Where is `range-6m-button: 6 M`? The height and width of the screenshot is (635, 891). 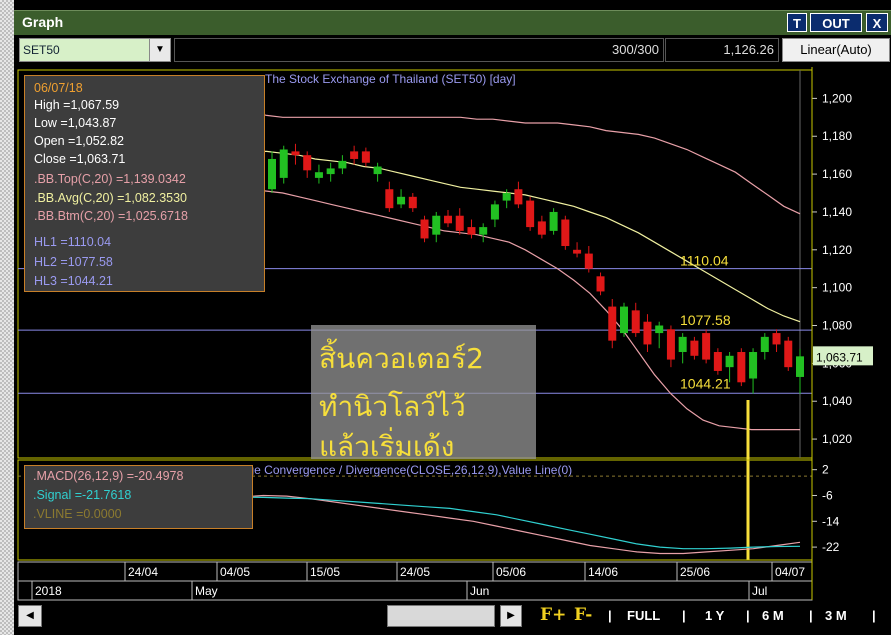
range-6m-button: 6 M is located at coordinates (773, 615).